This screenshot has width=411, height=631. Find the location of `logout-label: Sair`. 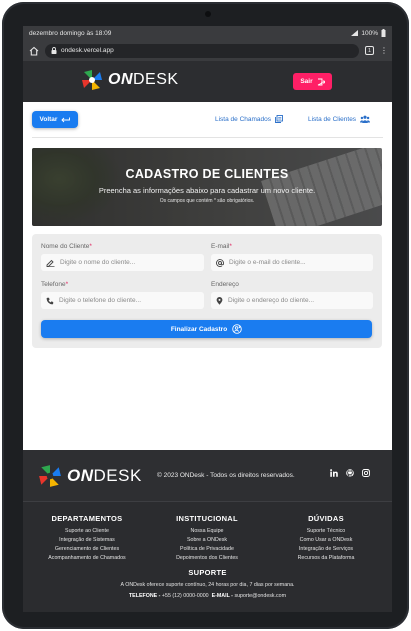

logout-label: Sair is located at coordinates (306, 81).